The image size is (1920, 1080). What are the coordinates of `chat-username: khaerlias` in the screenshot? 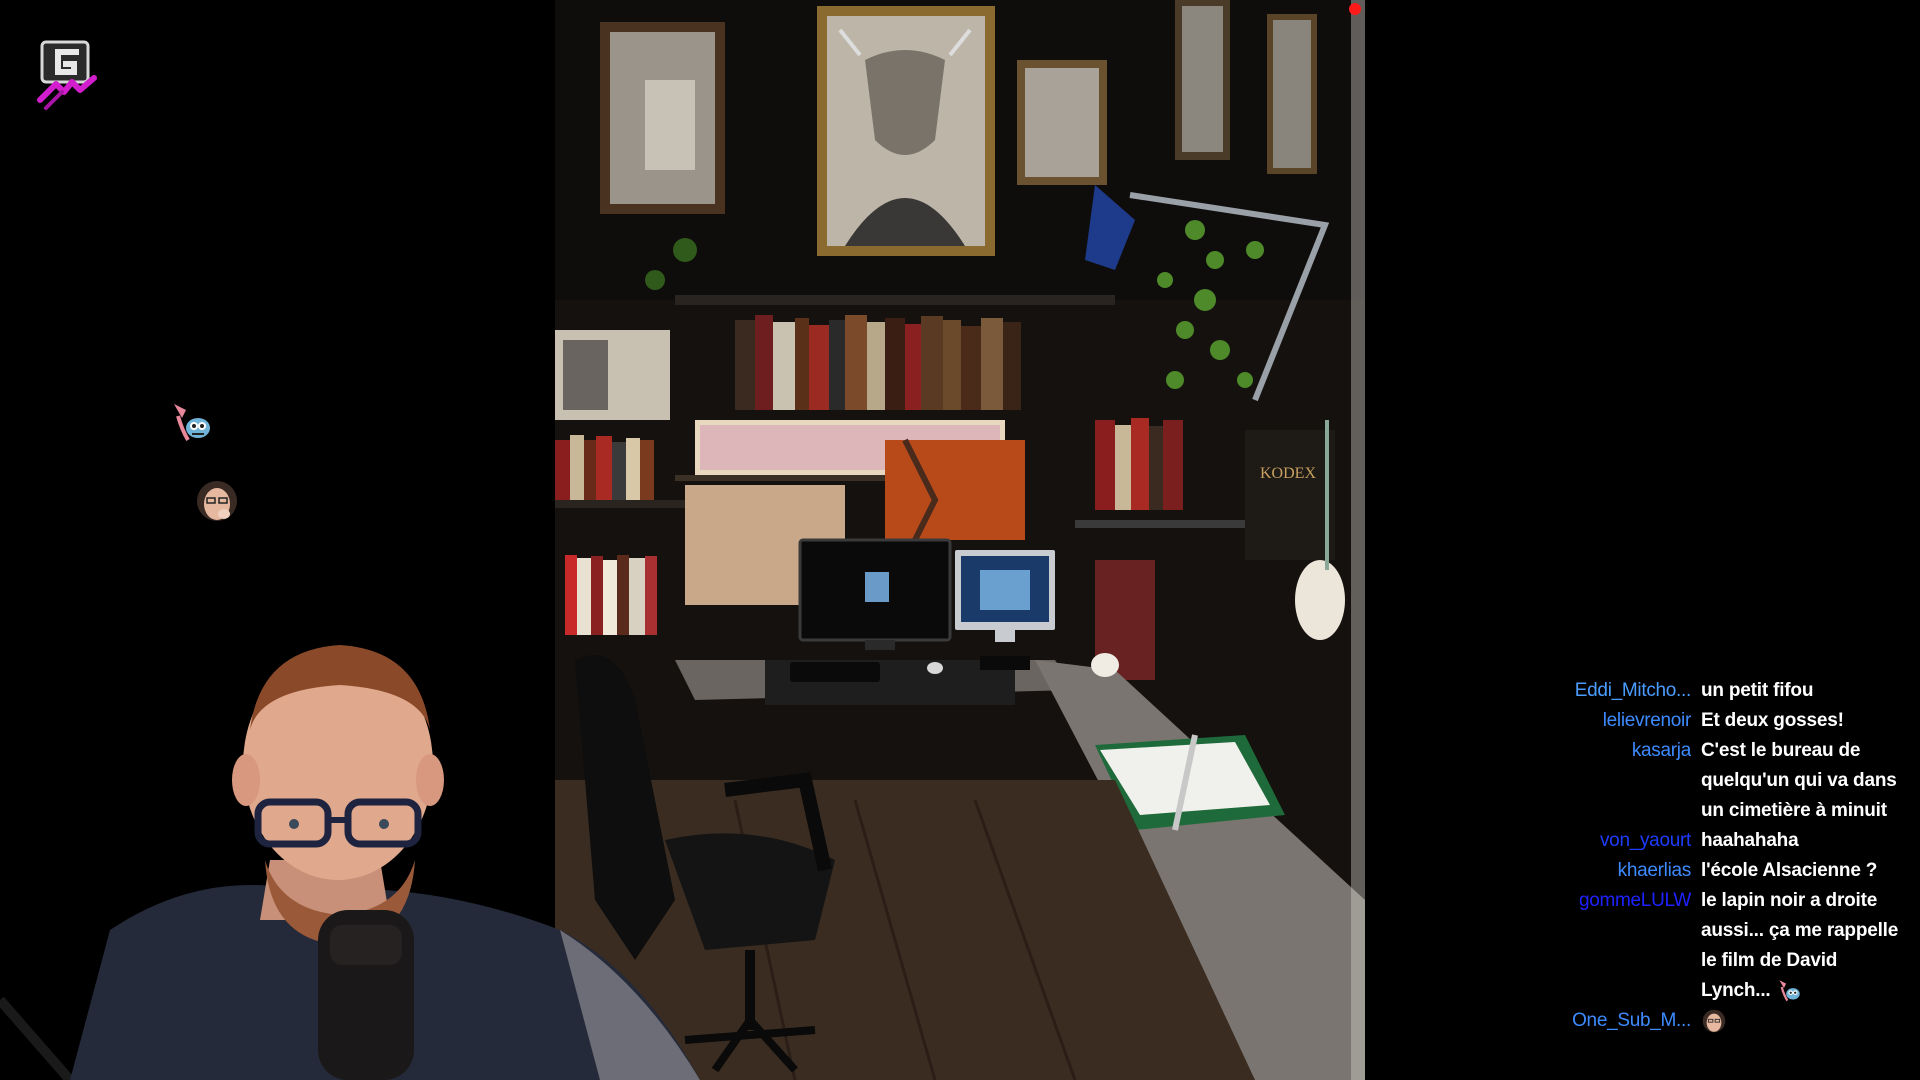 It's located at (1625, 871).